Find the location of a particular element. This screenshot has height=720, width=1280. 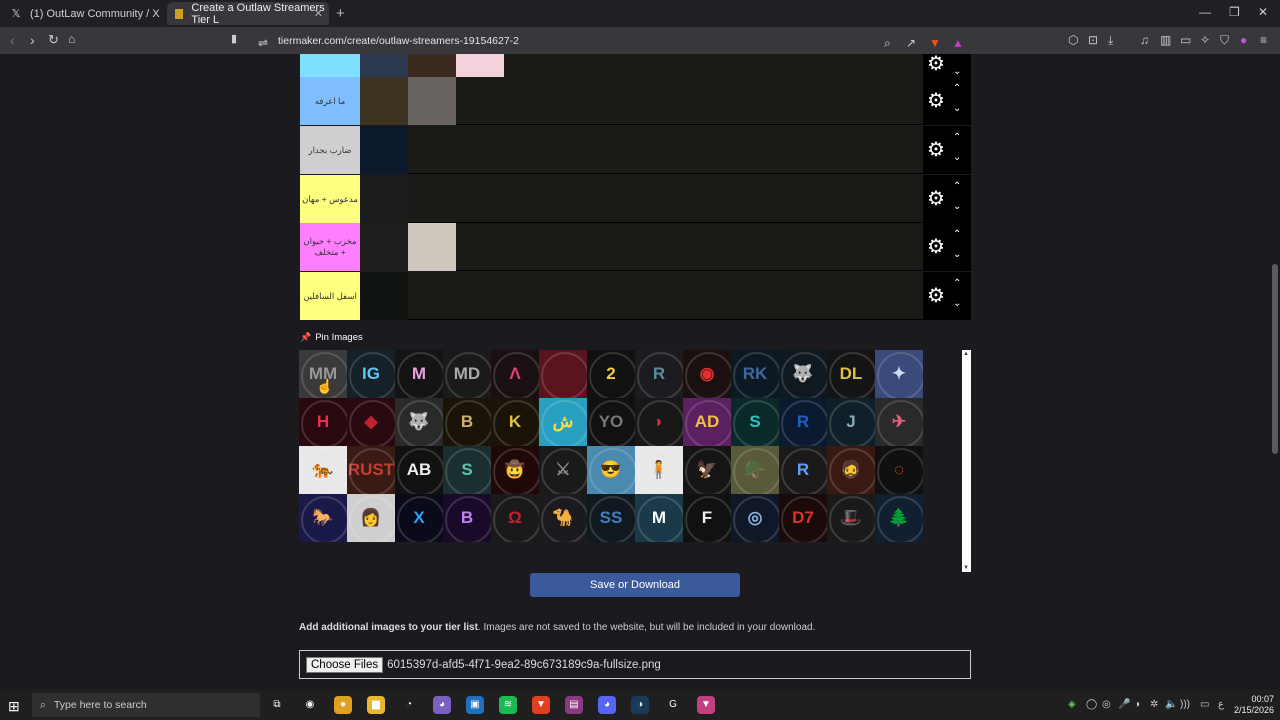

menu-icon: ≡ is located at coordinates (1263, 40).